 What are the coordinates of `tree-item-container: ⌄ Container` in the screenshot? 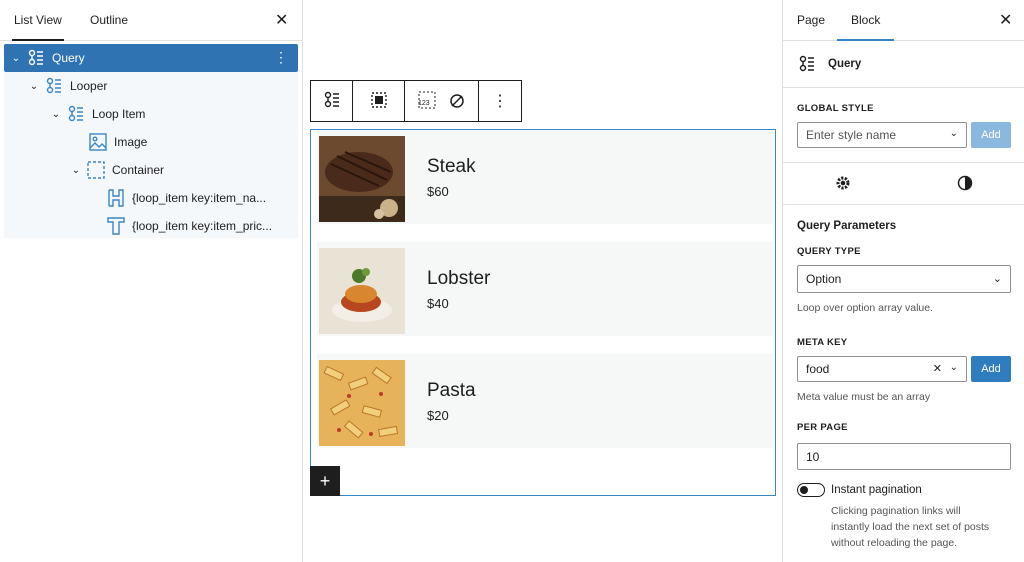 It's located at (151, 170).